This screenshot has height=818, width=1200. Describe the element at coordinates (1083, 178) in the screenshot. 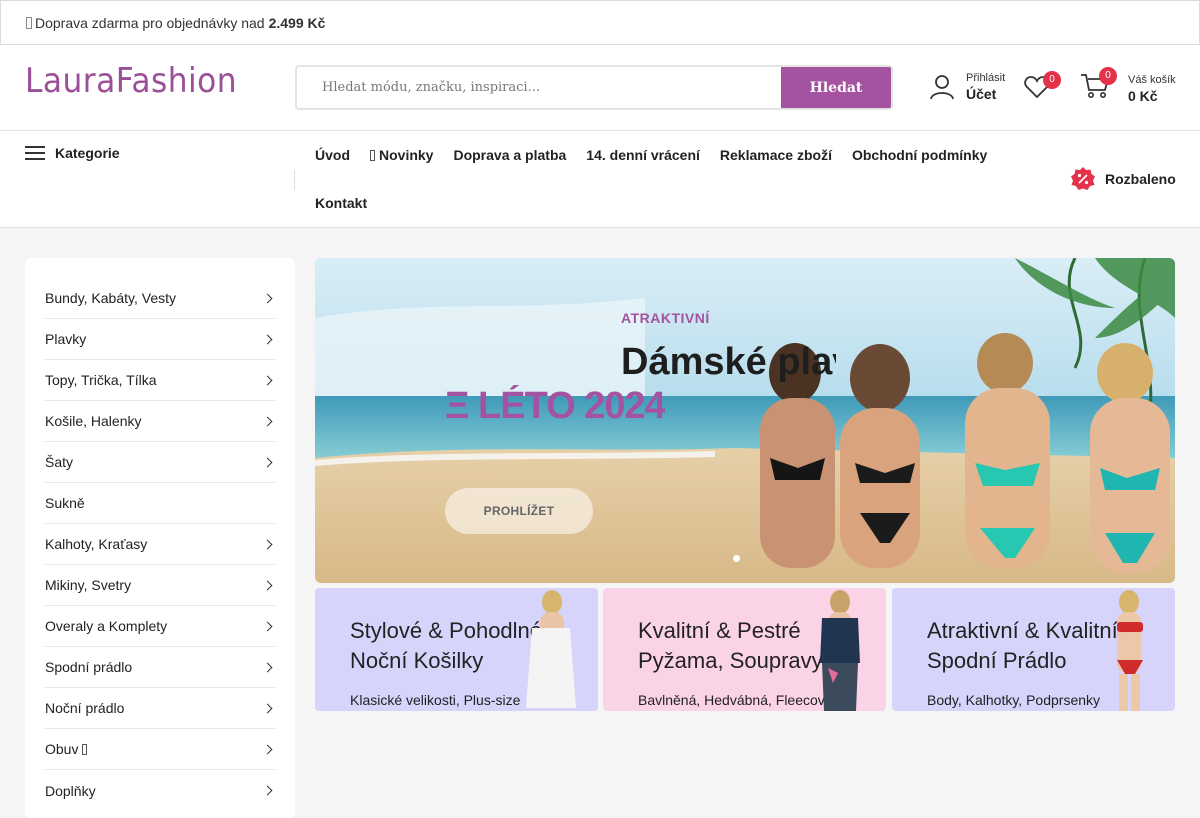

I see `discount-badge-icon` at that location.